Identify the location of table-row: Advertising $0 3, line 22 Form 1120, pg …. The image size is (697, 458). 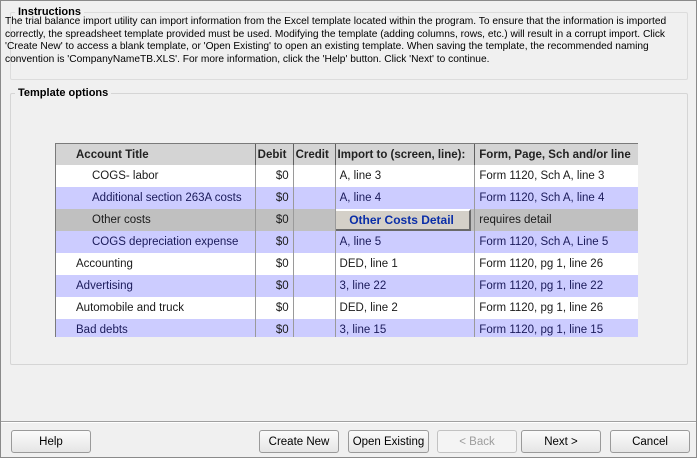
(347, 286).